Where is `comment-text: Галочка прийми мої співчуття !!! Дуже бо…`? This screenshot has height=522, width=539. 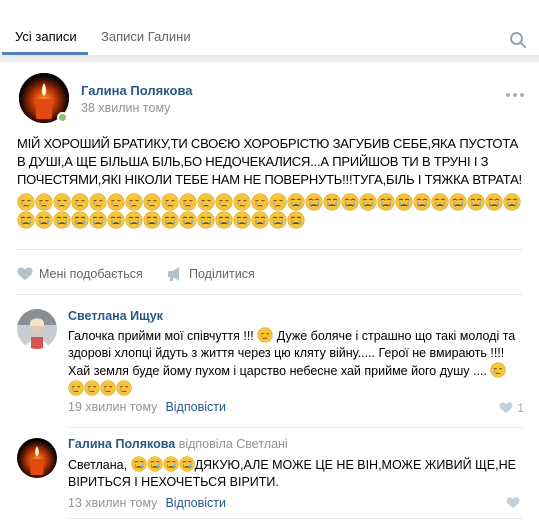
comment-text: Галочка прийми мої співчуття !!! Дуже бо… is located at coordinates (293, 362).